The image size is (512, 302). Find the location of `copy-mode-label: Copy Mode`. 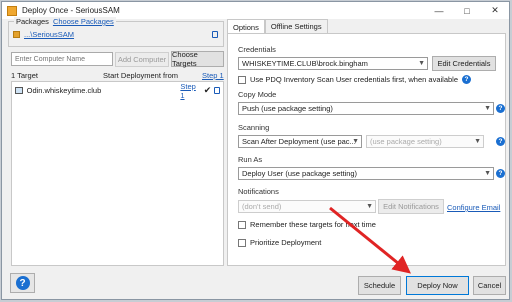

copy-mode-label: Copy Mode is located at coordinates (257, 94).